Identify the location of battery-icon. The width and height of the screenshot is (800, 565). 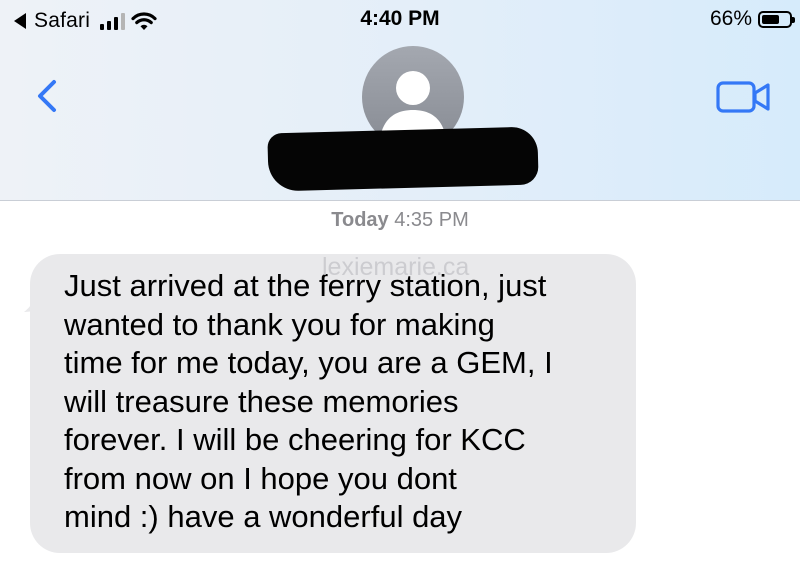
(776, 19).